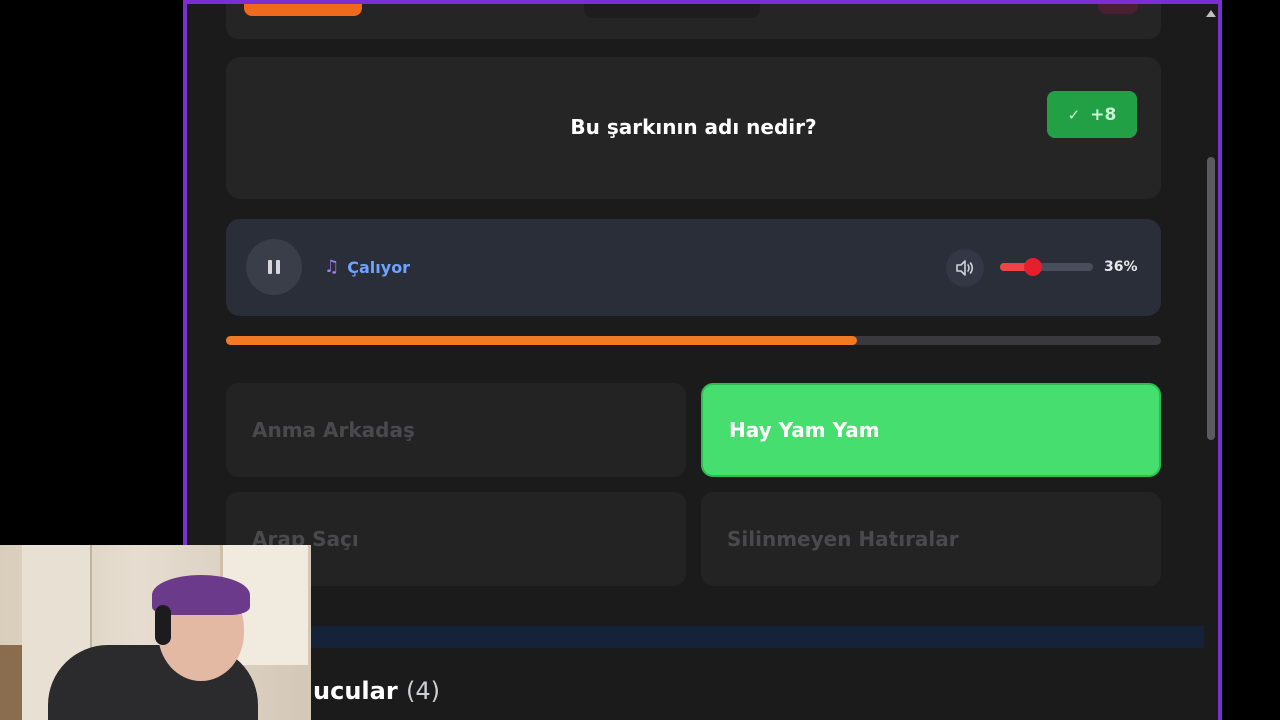 The image size is (1280, 720). I want to click on header-orange-button, so click(303, 10).